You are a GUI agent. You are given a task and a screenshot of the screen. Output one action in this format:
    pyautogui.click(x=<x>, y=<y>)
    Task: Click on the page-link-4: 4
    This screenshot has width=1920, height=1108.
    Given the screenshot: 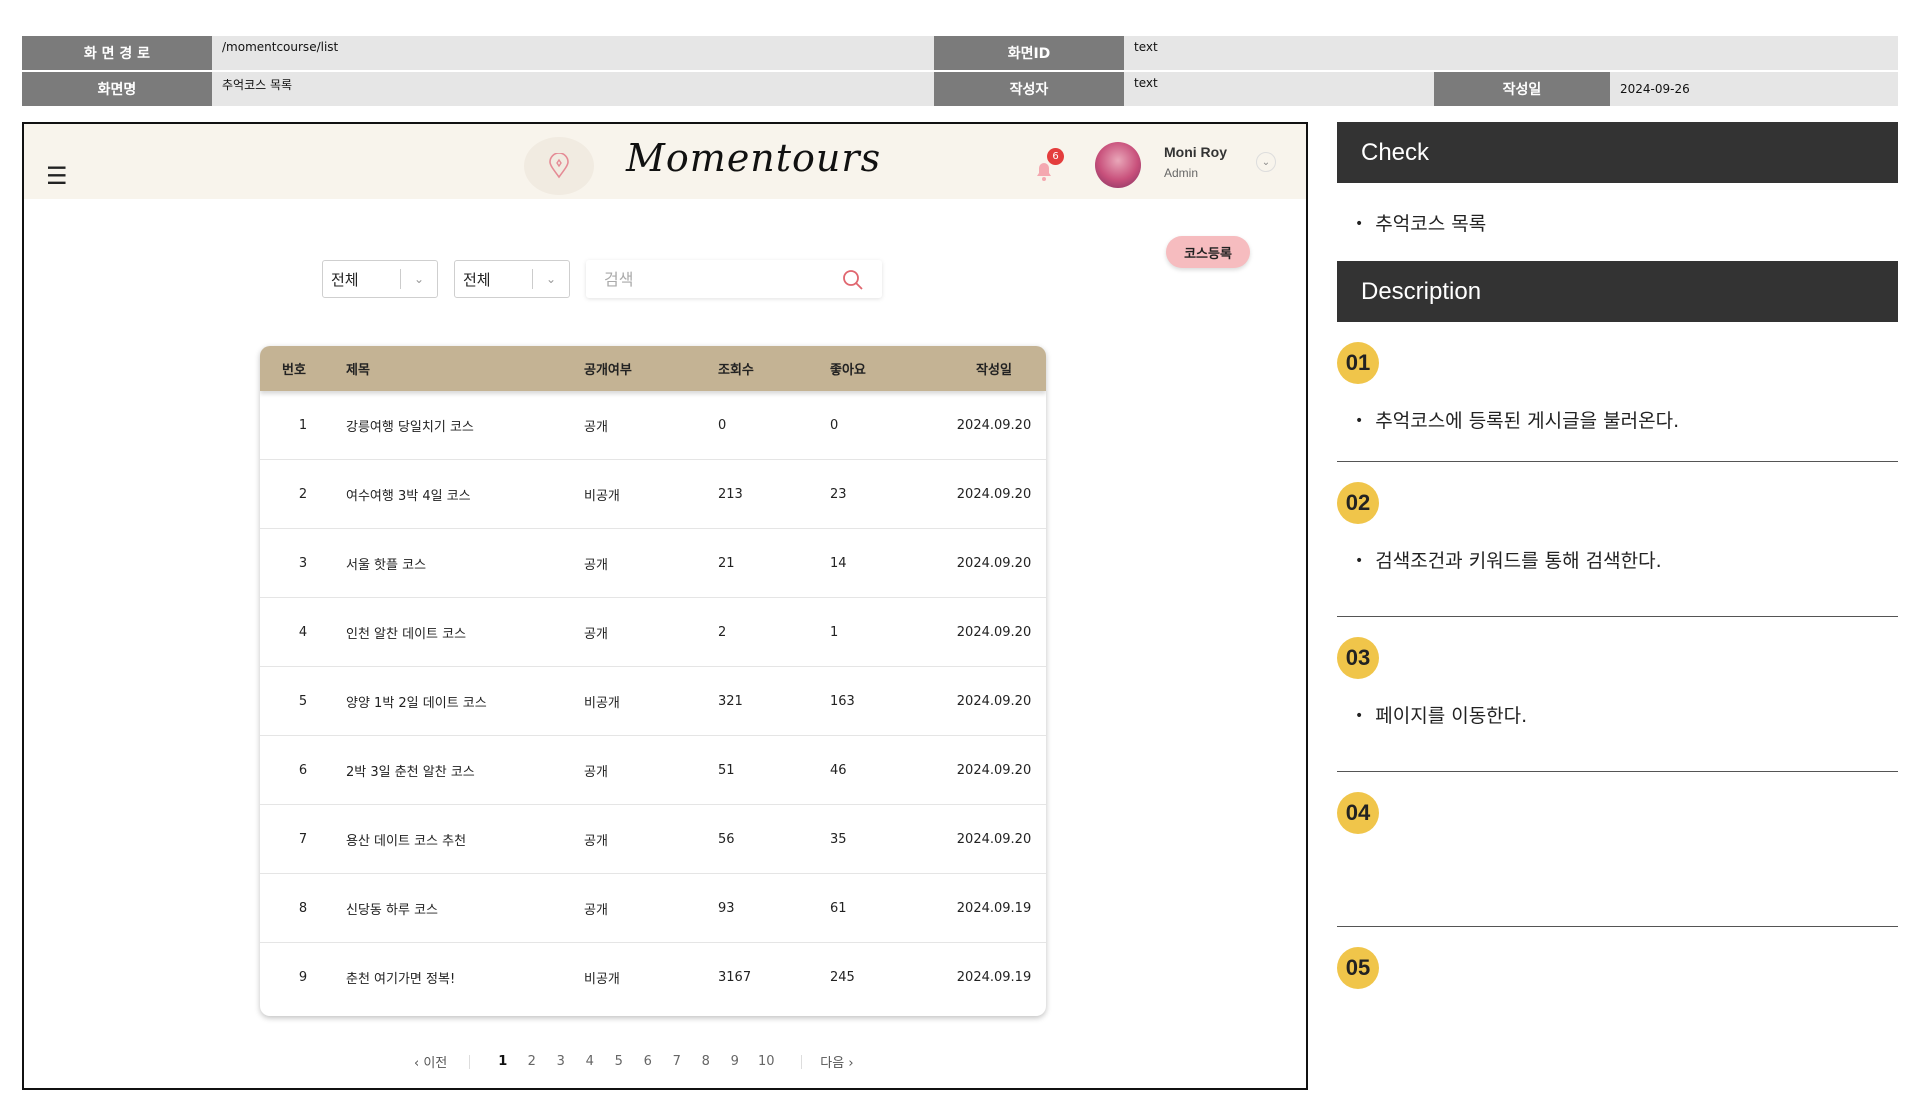 What is the action you would take?
    pyautogui.click(x=589, y=1061)
    